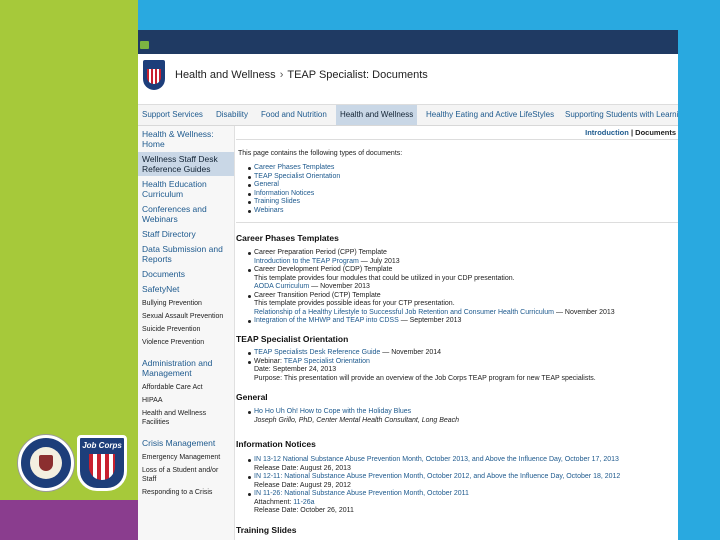  What do you see at coordinates (408, 42) in the screenshot?
I see `top-bar` at bounding box center [408, 42].